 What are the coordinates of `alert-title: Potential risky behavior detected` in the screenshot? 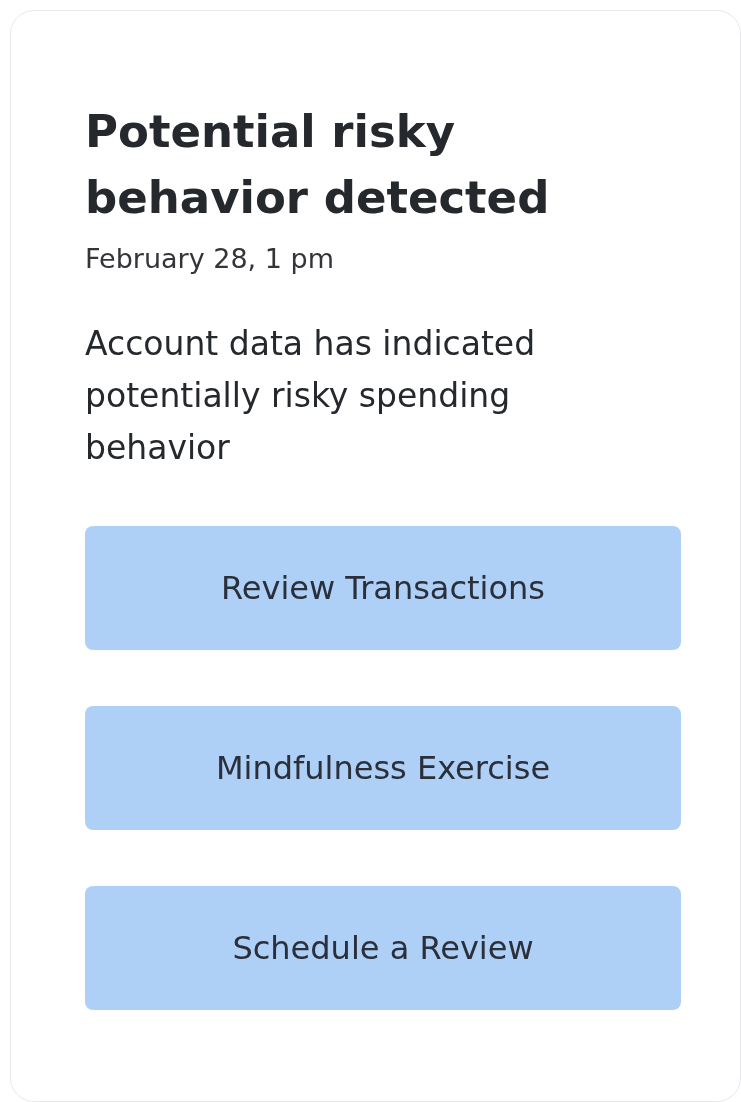 It's located at (318, 165).